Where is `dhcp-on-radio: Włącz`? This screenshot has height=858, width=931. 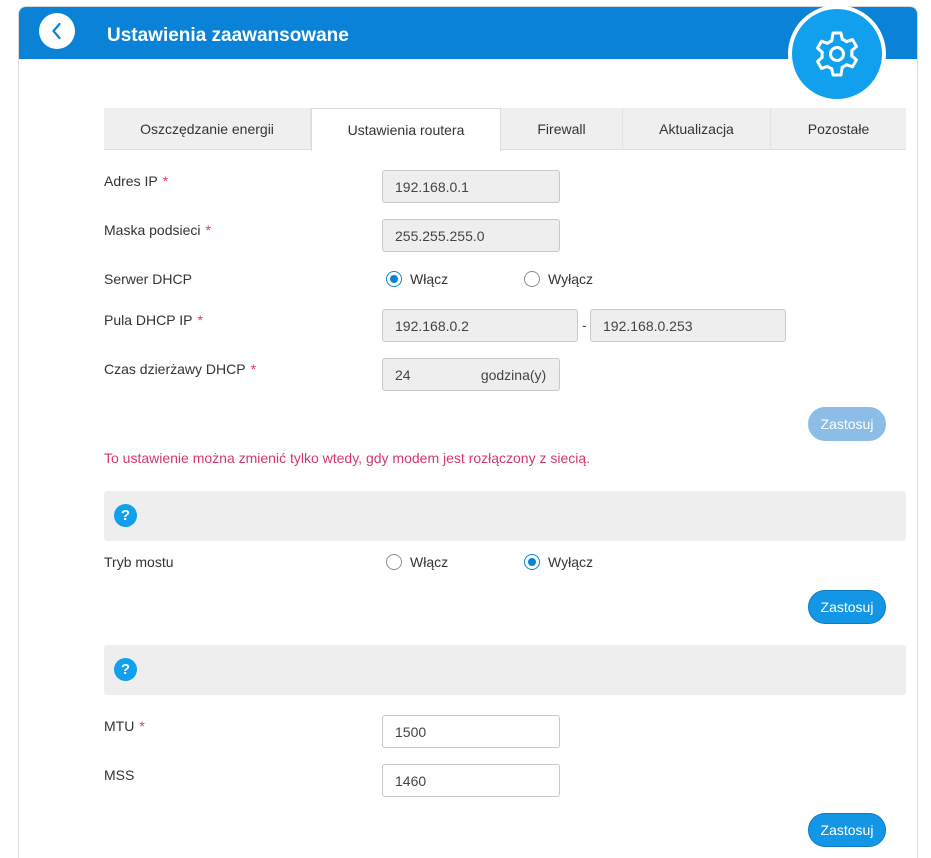
dhcp-on-radio: Włącz is located at coordinates (417, 279).